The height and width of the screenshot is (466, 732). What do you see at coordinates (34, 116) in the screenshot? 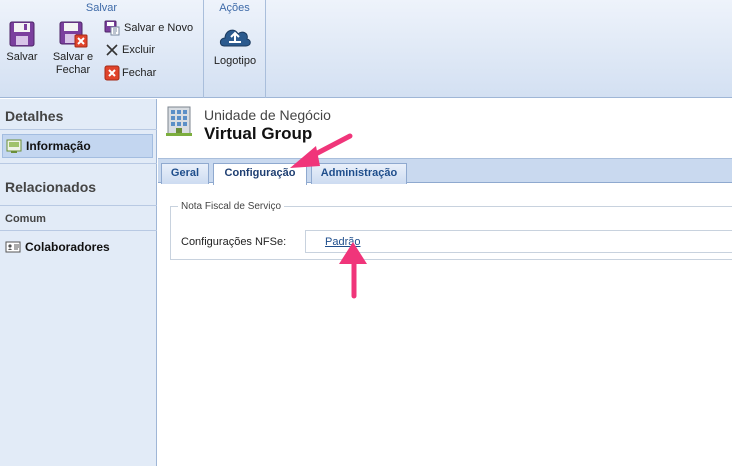
I see `sidebar-section-detalhes: Detalhes` at bounding box center [34, 116].